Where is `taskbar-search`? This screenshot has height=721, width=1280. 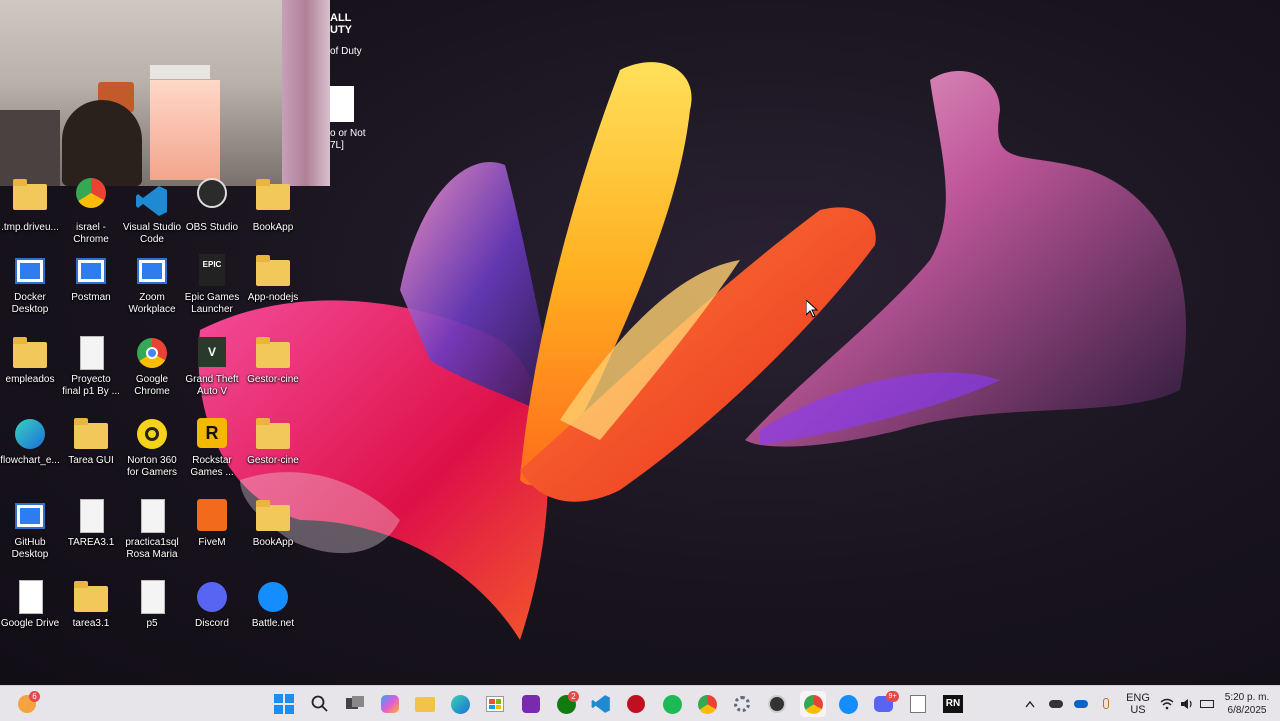 taskbar-search is located at coordinates (320, 704).